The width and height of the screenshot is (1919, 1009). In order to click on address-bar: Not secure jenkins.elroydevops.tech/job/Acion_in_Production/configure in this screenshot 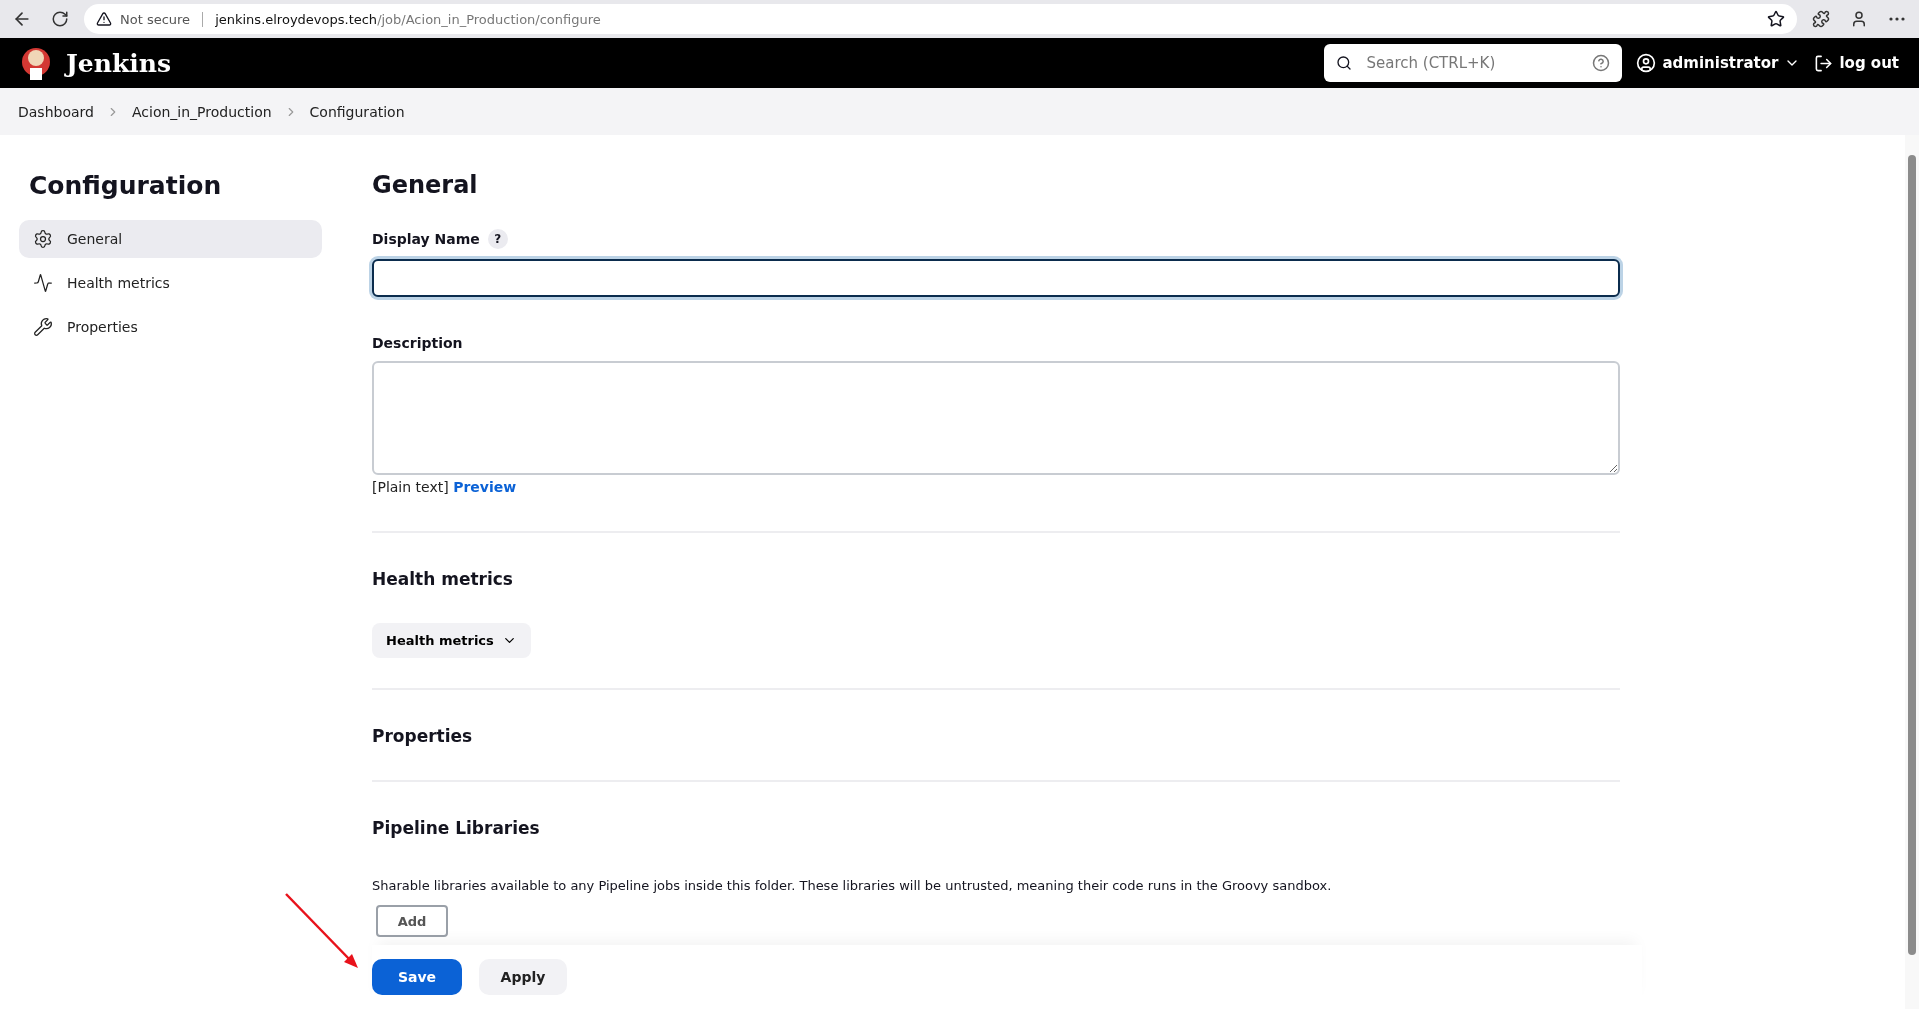, I will do `click(940, 19)`.